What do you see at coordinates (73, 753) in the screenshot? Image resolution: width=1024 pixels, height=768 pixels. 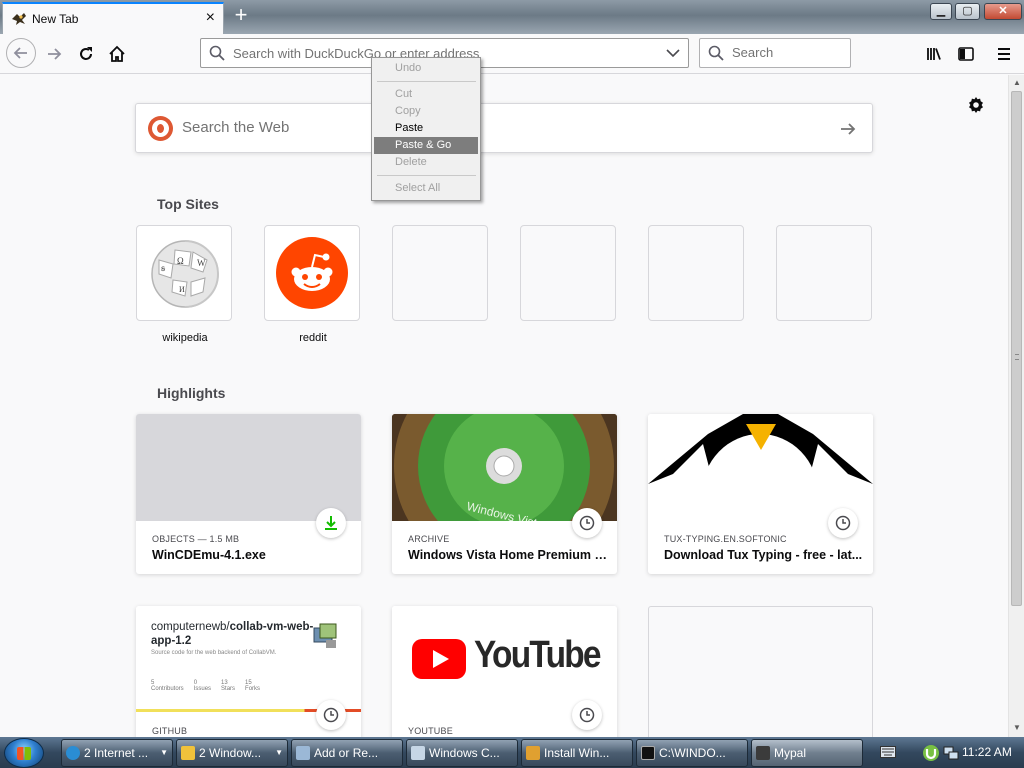 I see `ie-icon` at bounding box center [73, 753].